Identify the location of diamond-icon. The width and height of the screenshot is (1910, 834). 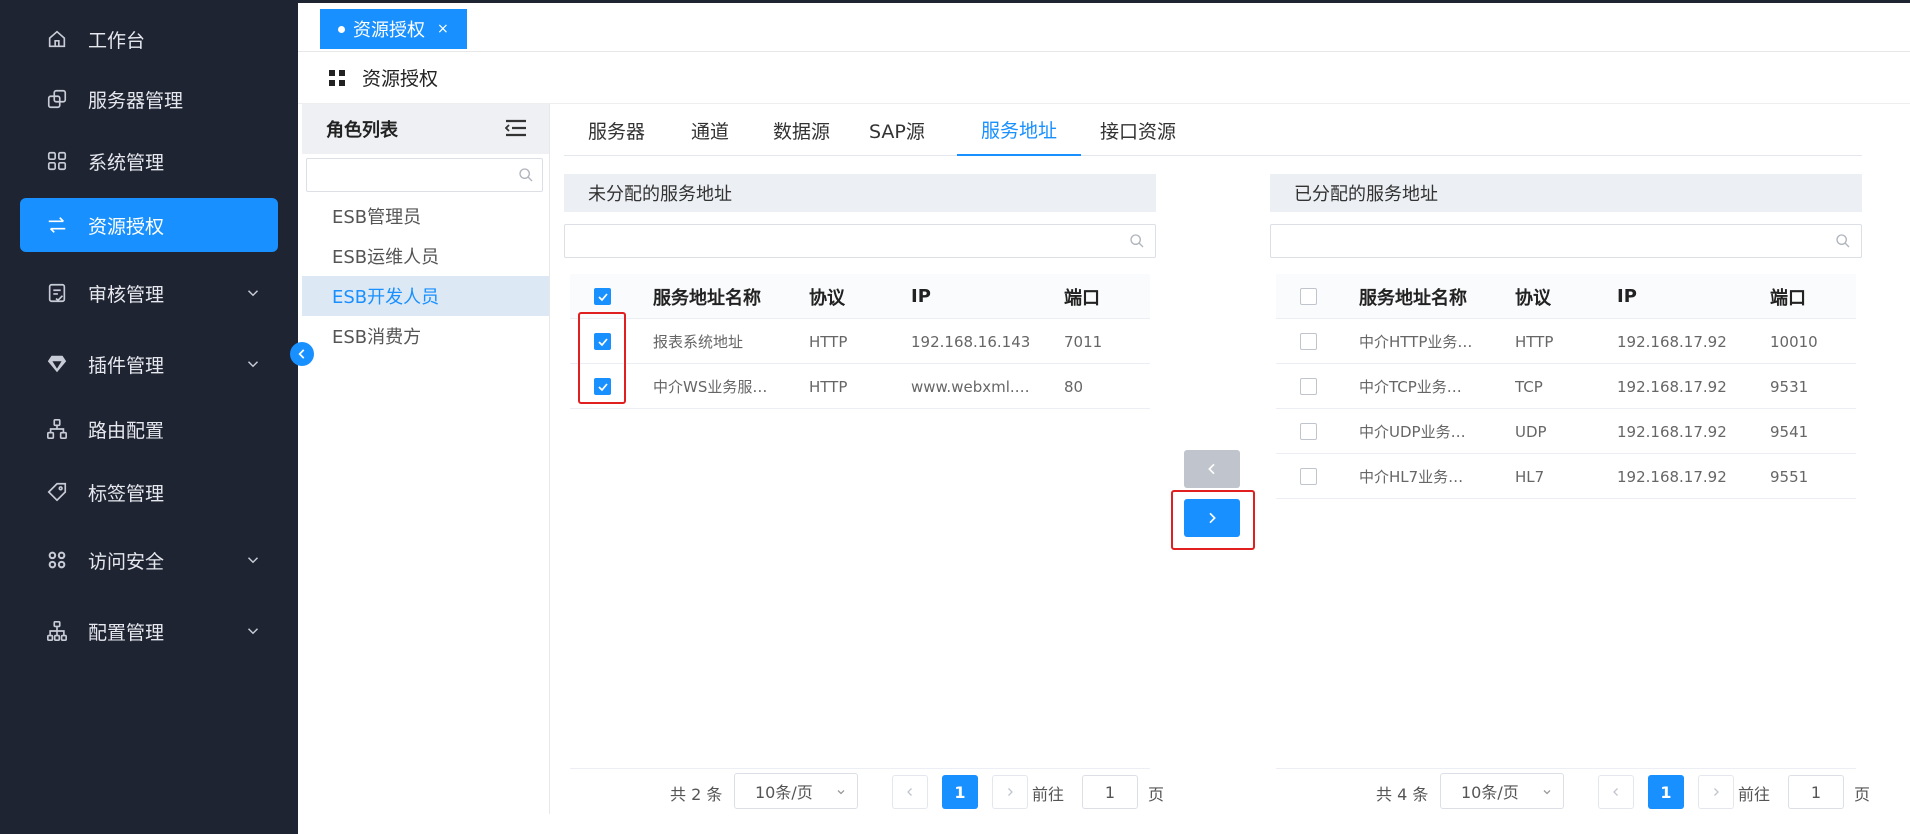
(57, 364).